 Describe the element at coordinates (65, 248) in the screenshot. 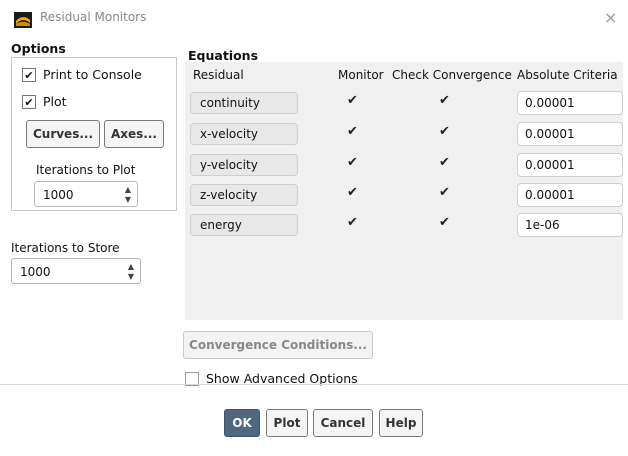

I see `iterations-to-store-label: Iterations to Store` at that location.